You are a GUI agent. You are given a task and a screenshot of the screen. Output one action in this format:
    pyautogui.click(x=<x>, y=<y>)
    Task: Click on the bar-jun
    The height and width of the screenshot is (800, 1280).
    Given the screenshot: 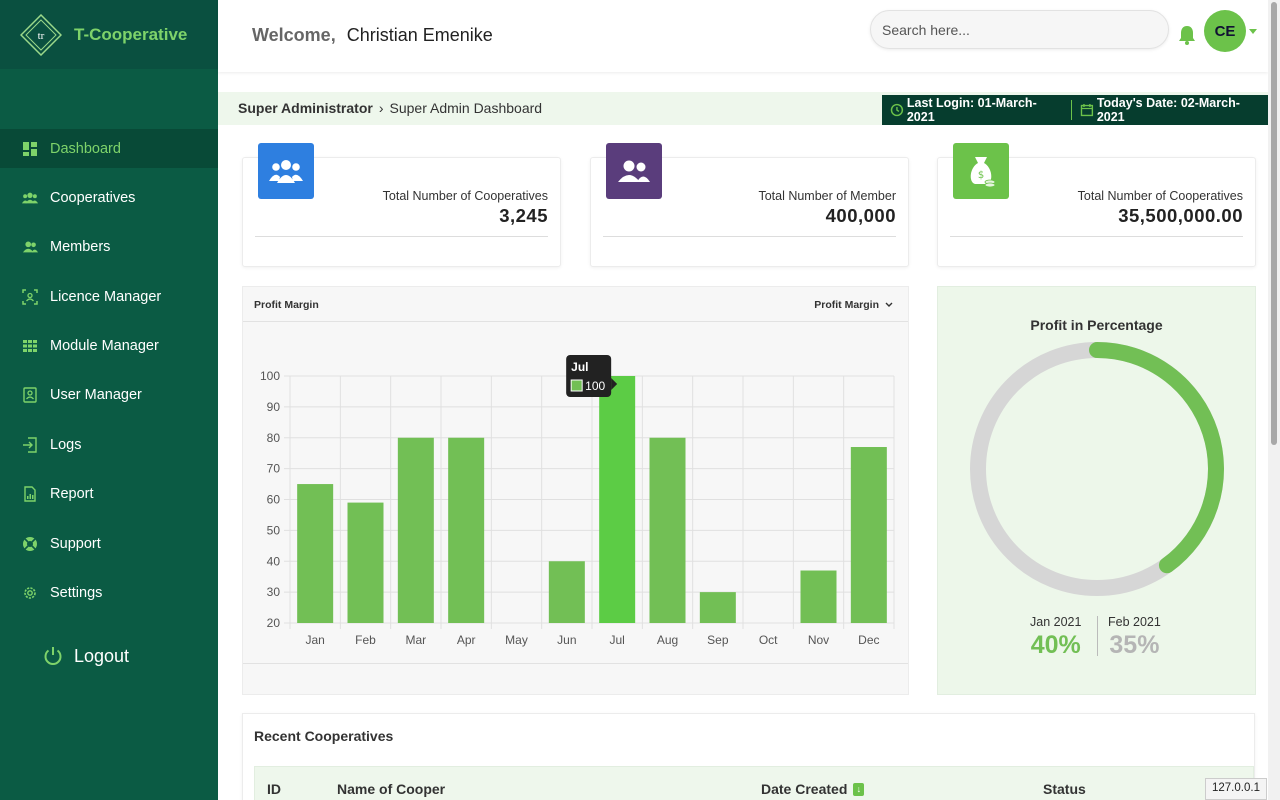 What is the action you would take?
    pyautogui.click(x=566, y=592)
    